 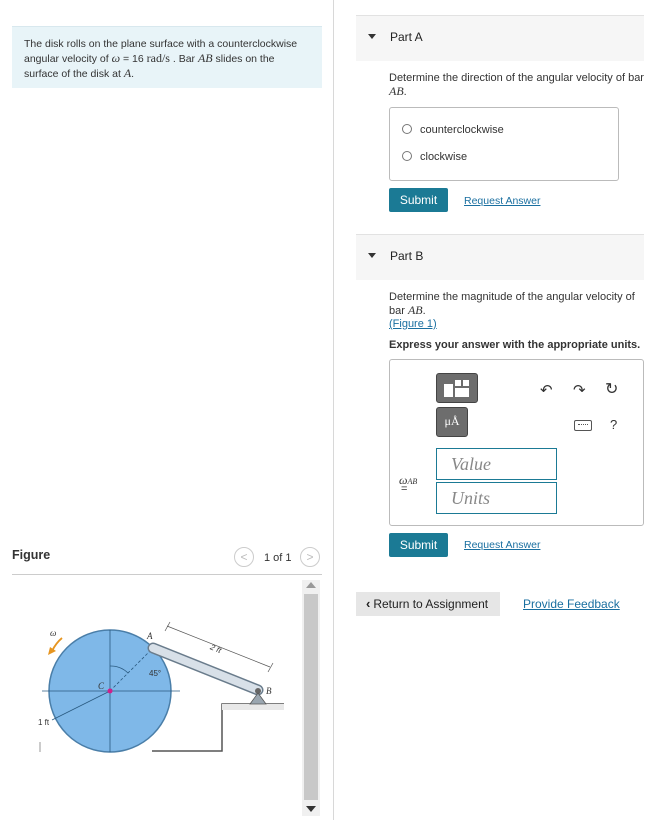 I want to click on undo-icon: ↶, so click(x=546, y=391).